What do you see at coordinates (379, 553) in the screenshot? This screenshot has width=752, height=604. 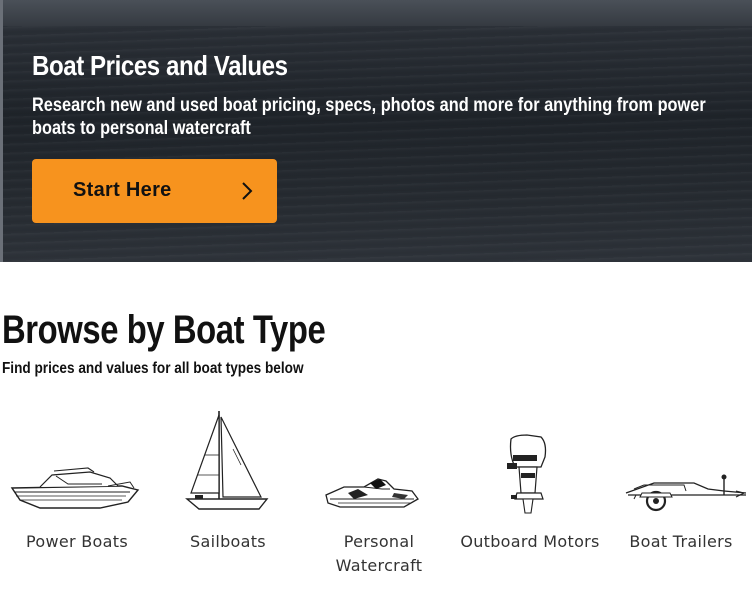 I see `boat-type-label: Personal Watercraft` at bounding box center [379, 553].